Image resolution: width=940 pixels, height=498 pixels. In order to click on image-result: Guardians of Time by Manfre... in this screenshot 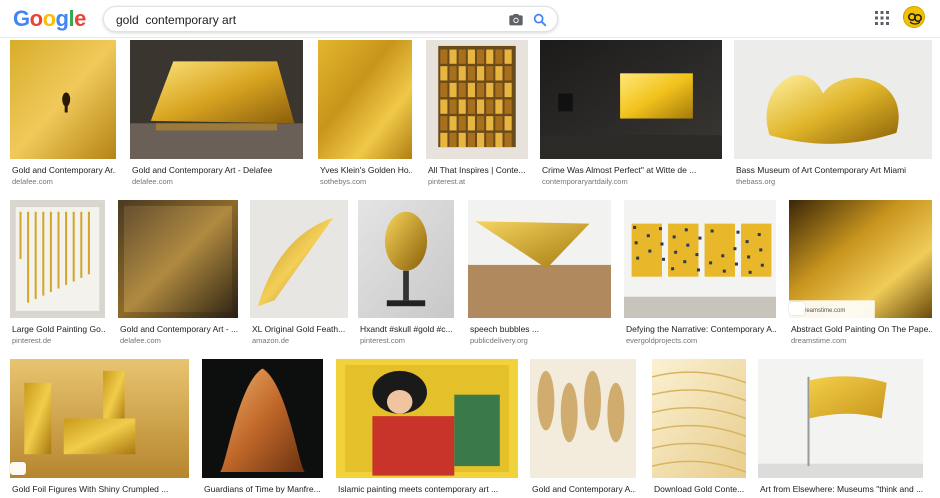, I will do `click(262, 428)`.